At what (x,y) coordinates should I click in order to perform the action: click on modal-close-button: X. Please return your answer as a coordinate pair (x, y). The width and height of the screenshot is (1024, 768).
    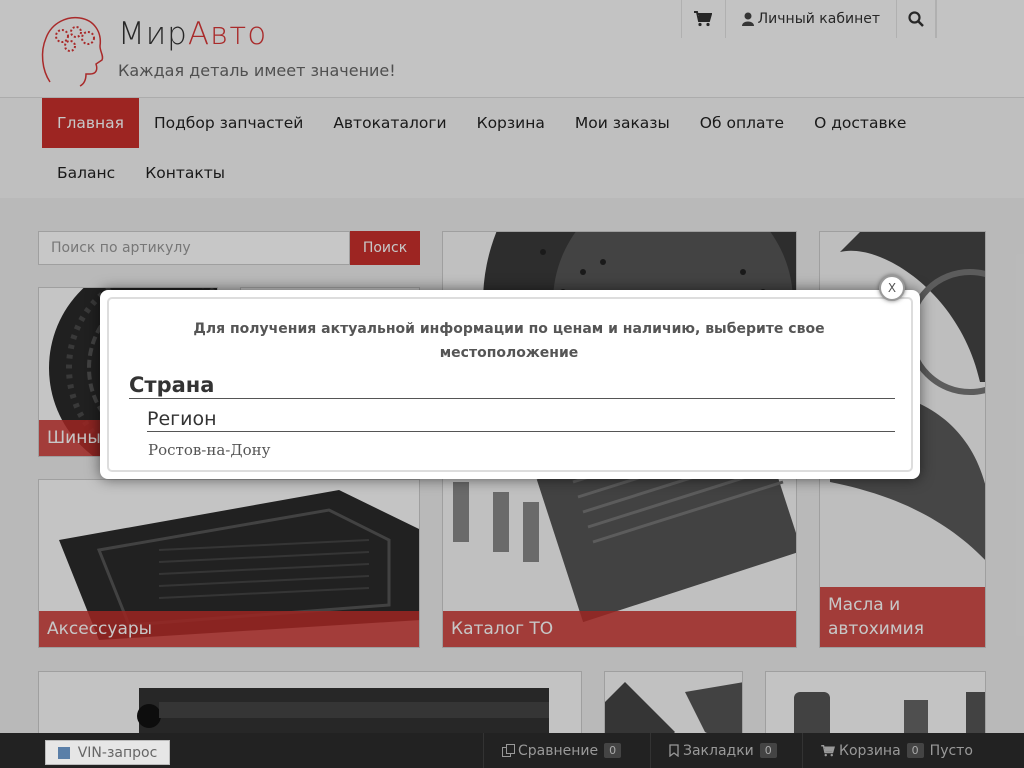
    Looking at the image, I should click on (892, 288).